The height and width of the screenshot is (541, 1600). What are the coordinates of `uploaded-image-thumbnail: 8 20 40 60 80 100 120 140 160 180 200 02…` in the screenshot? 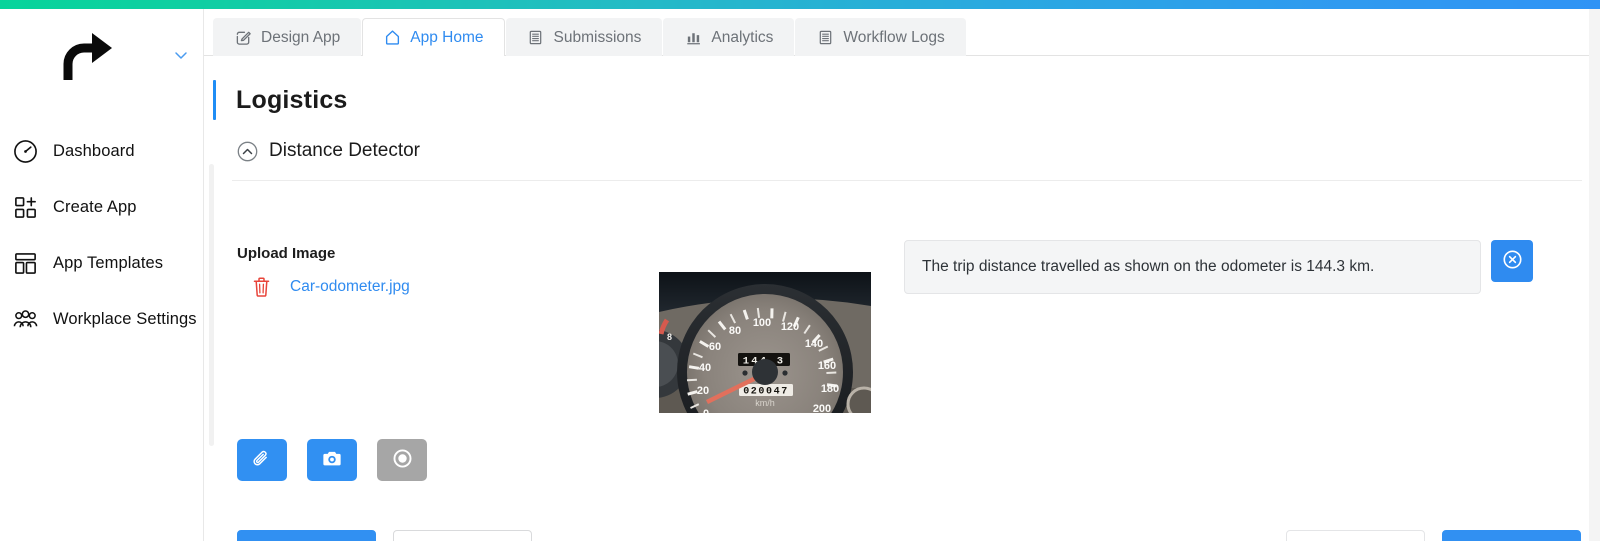 It's located at (765, 342).